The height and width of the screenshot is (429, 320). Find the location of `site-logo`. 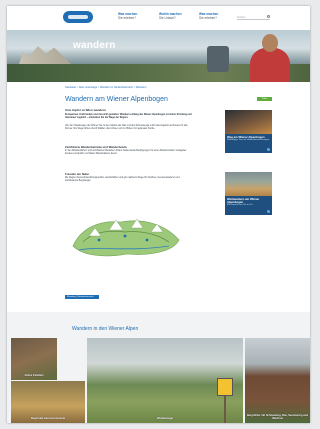

site-logo is located at coordinates (78, 17).